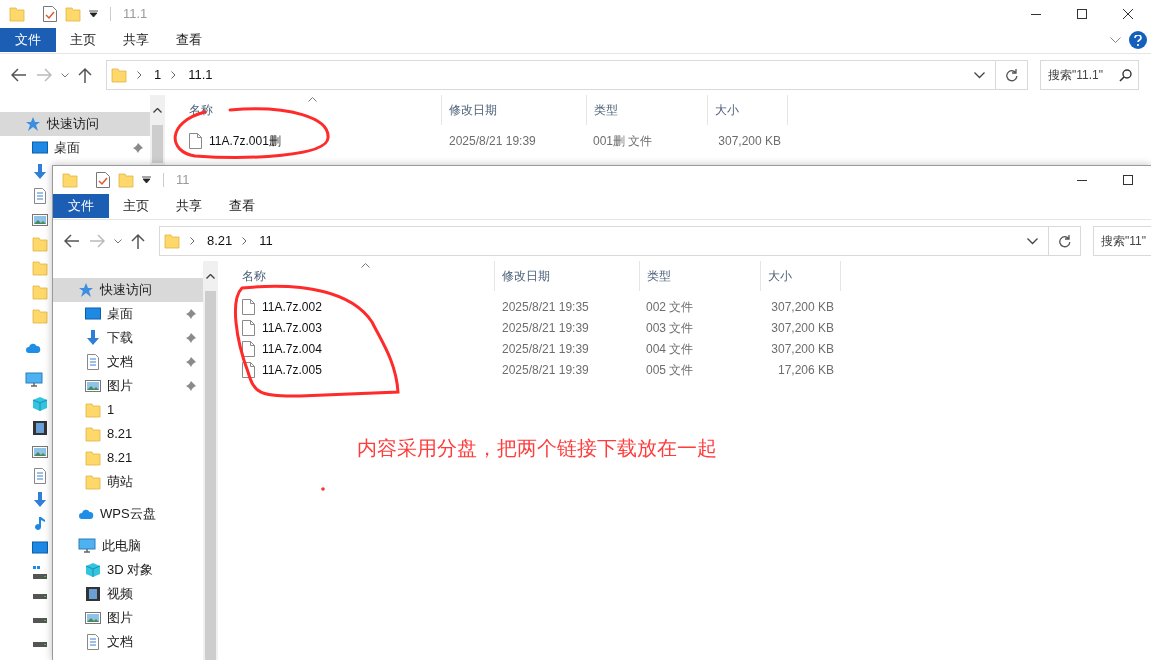  What do you see at coordinates (40, 596) in the screenshot?
I see `drive-icon` at bounding box center [40, 596].